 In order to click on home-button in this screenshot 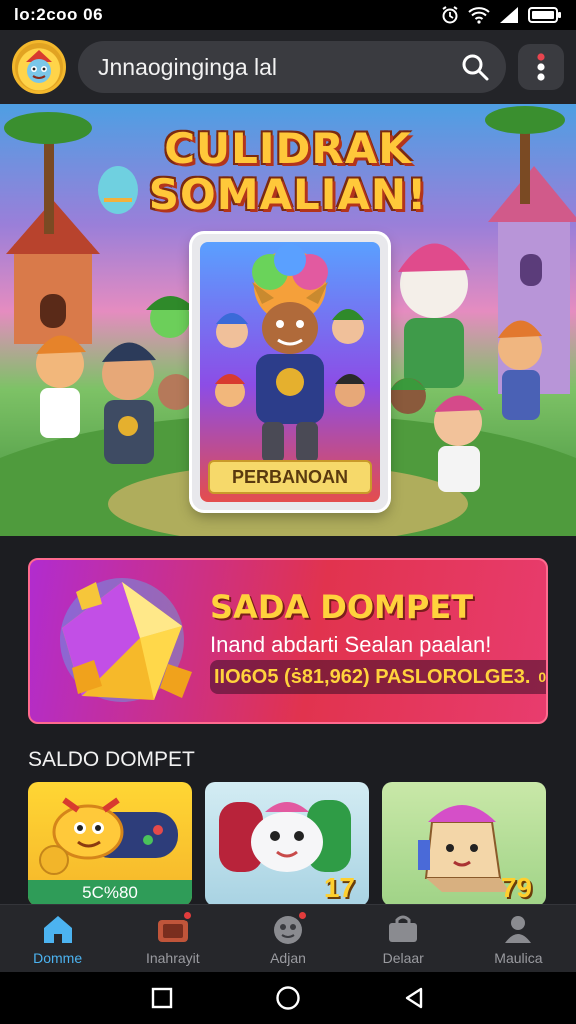, I will do `click(288, 998)`.